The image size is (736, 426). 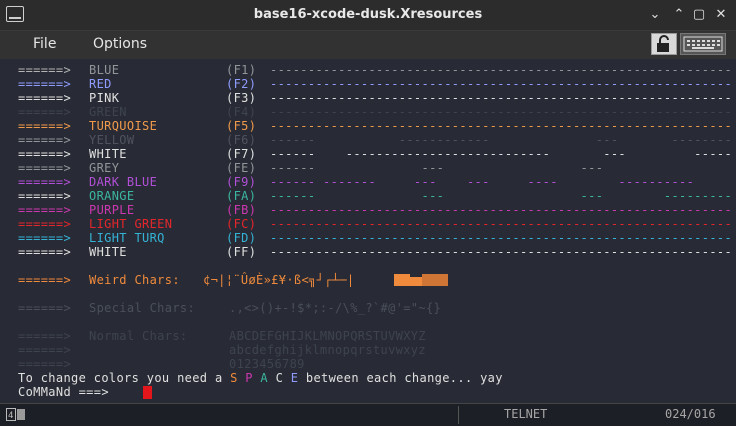 I want to click on svg-text: 4, so click(x=10, y=416).